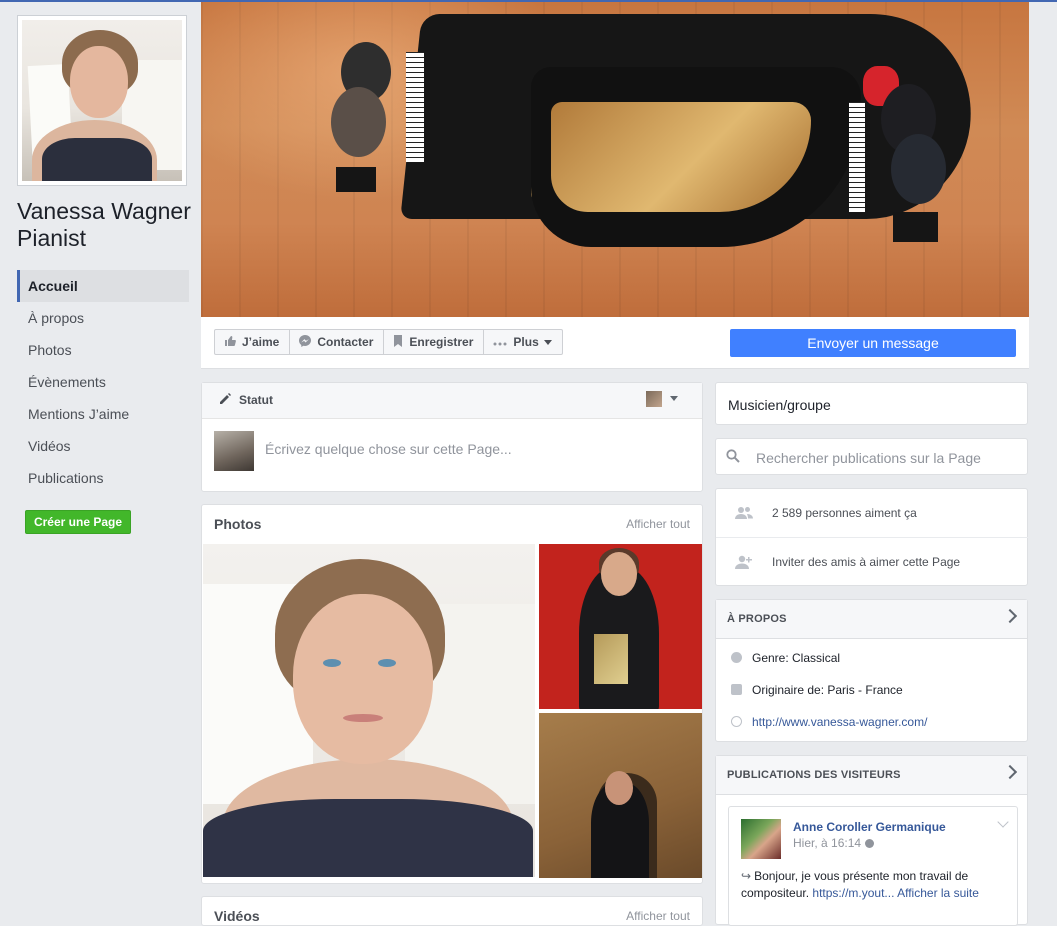  I want to click on photos-header: Photos Afficher tout, so click(452, 524).